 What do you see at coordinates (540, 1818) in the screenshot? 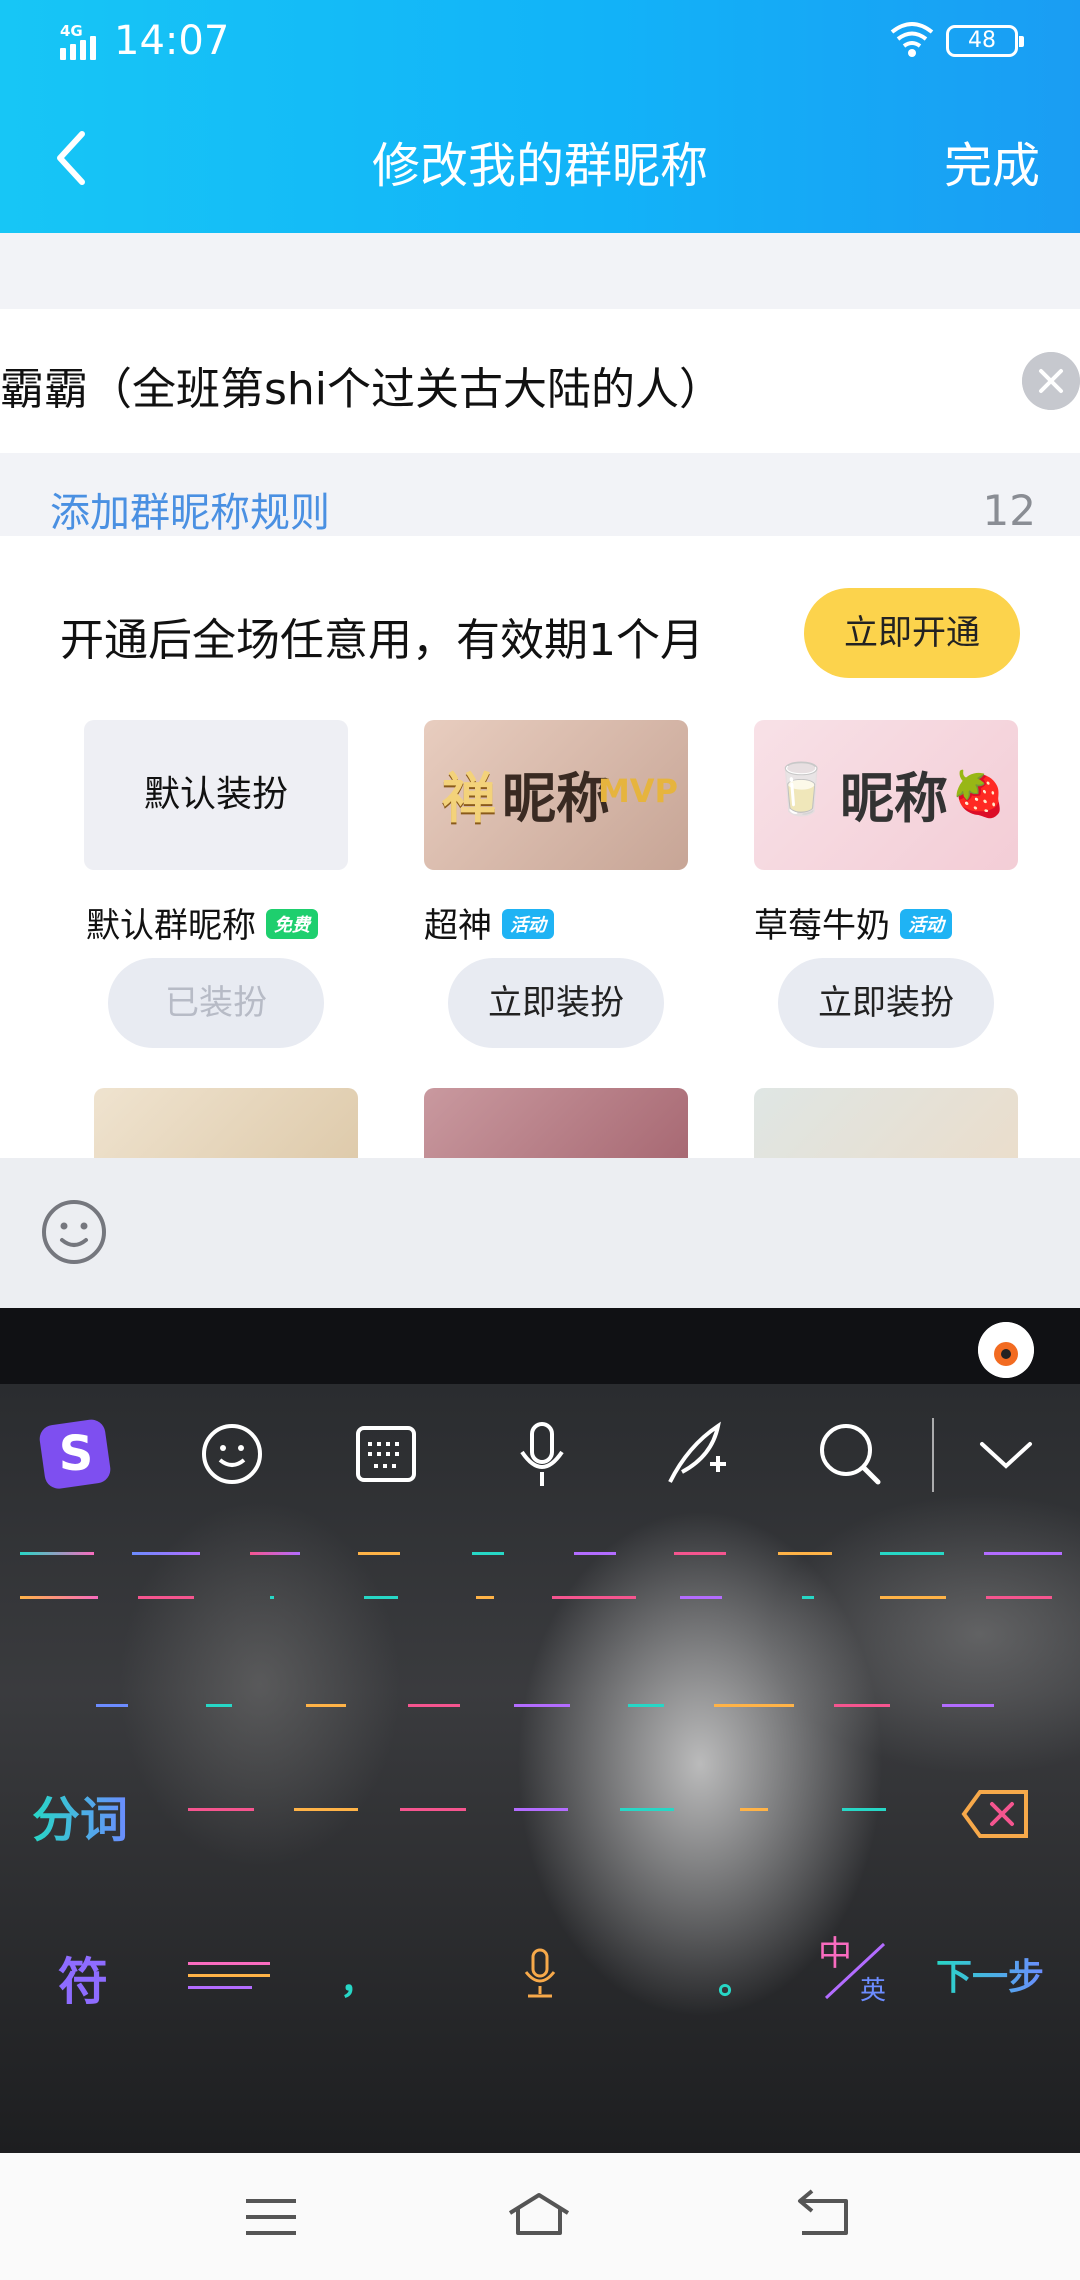
I see `keyboard-row-3: 分词` at bounding box center [540, 1818].